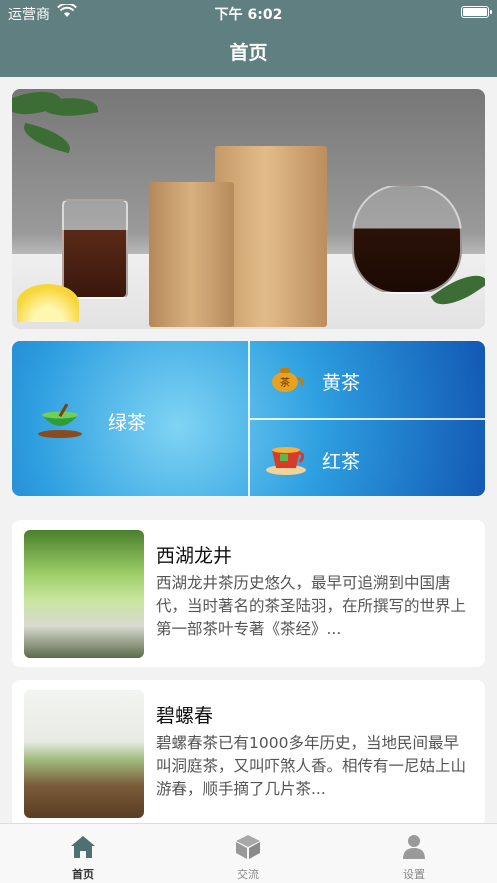 The height and width of the screenshot is (883, 497). Describe the element at coordinates (341, 462) in the screenshot. I see `category-label: 红茶` at that location.